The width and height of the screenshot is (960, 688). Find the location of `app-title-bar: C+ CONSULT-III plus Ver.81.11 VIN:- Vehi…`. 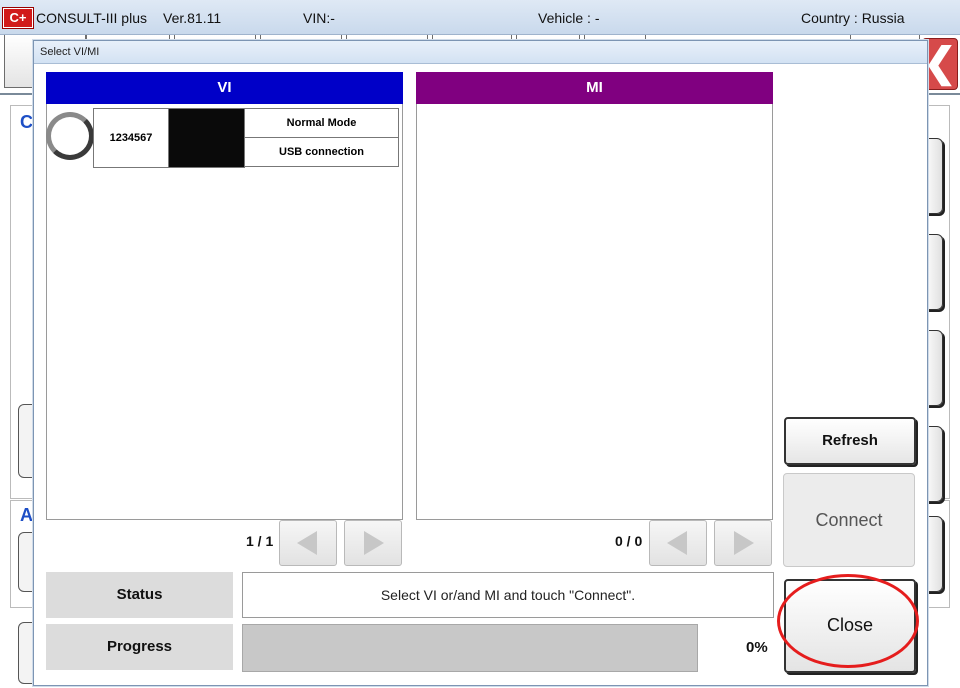

app-title-bar: C+ CONSULT-III plus Ver.81.11 VIN:- Vehi… is located at coordinates (480, 17).